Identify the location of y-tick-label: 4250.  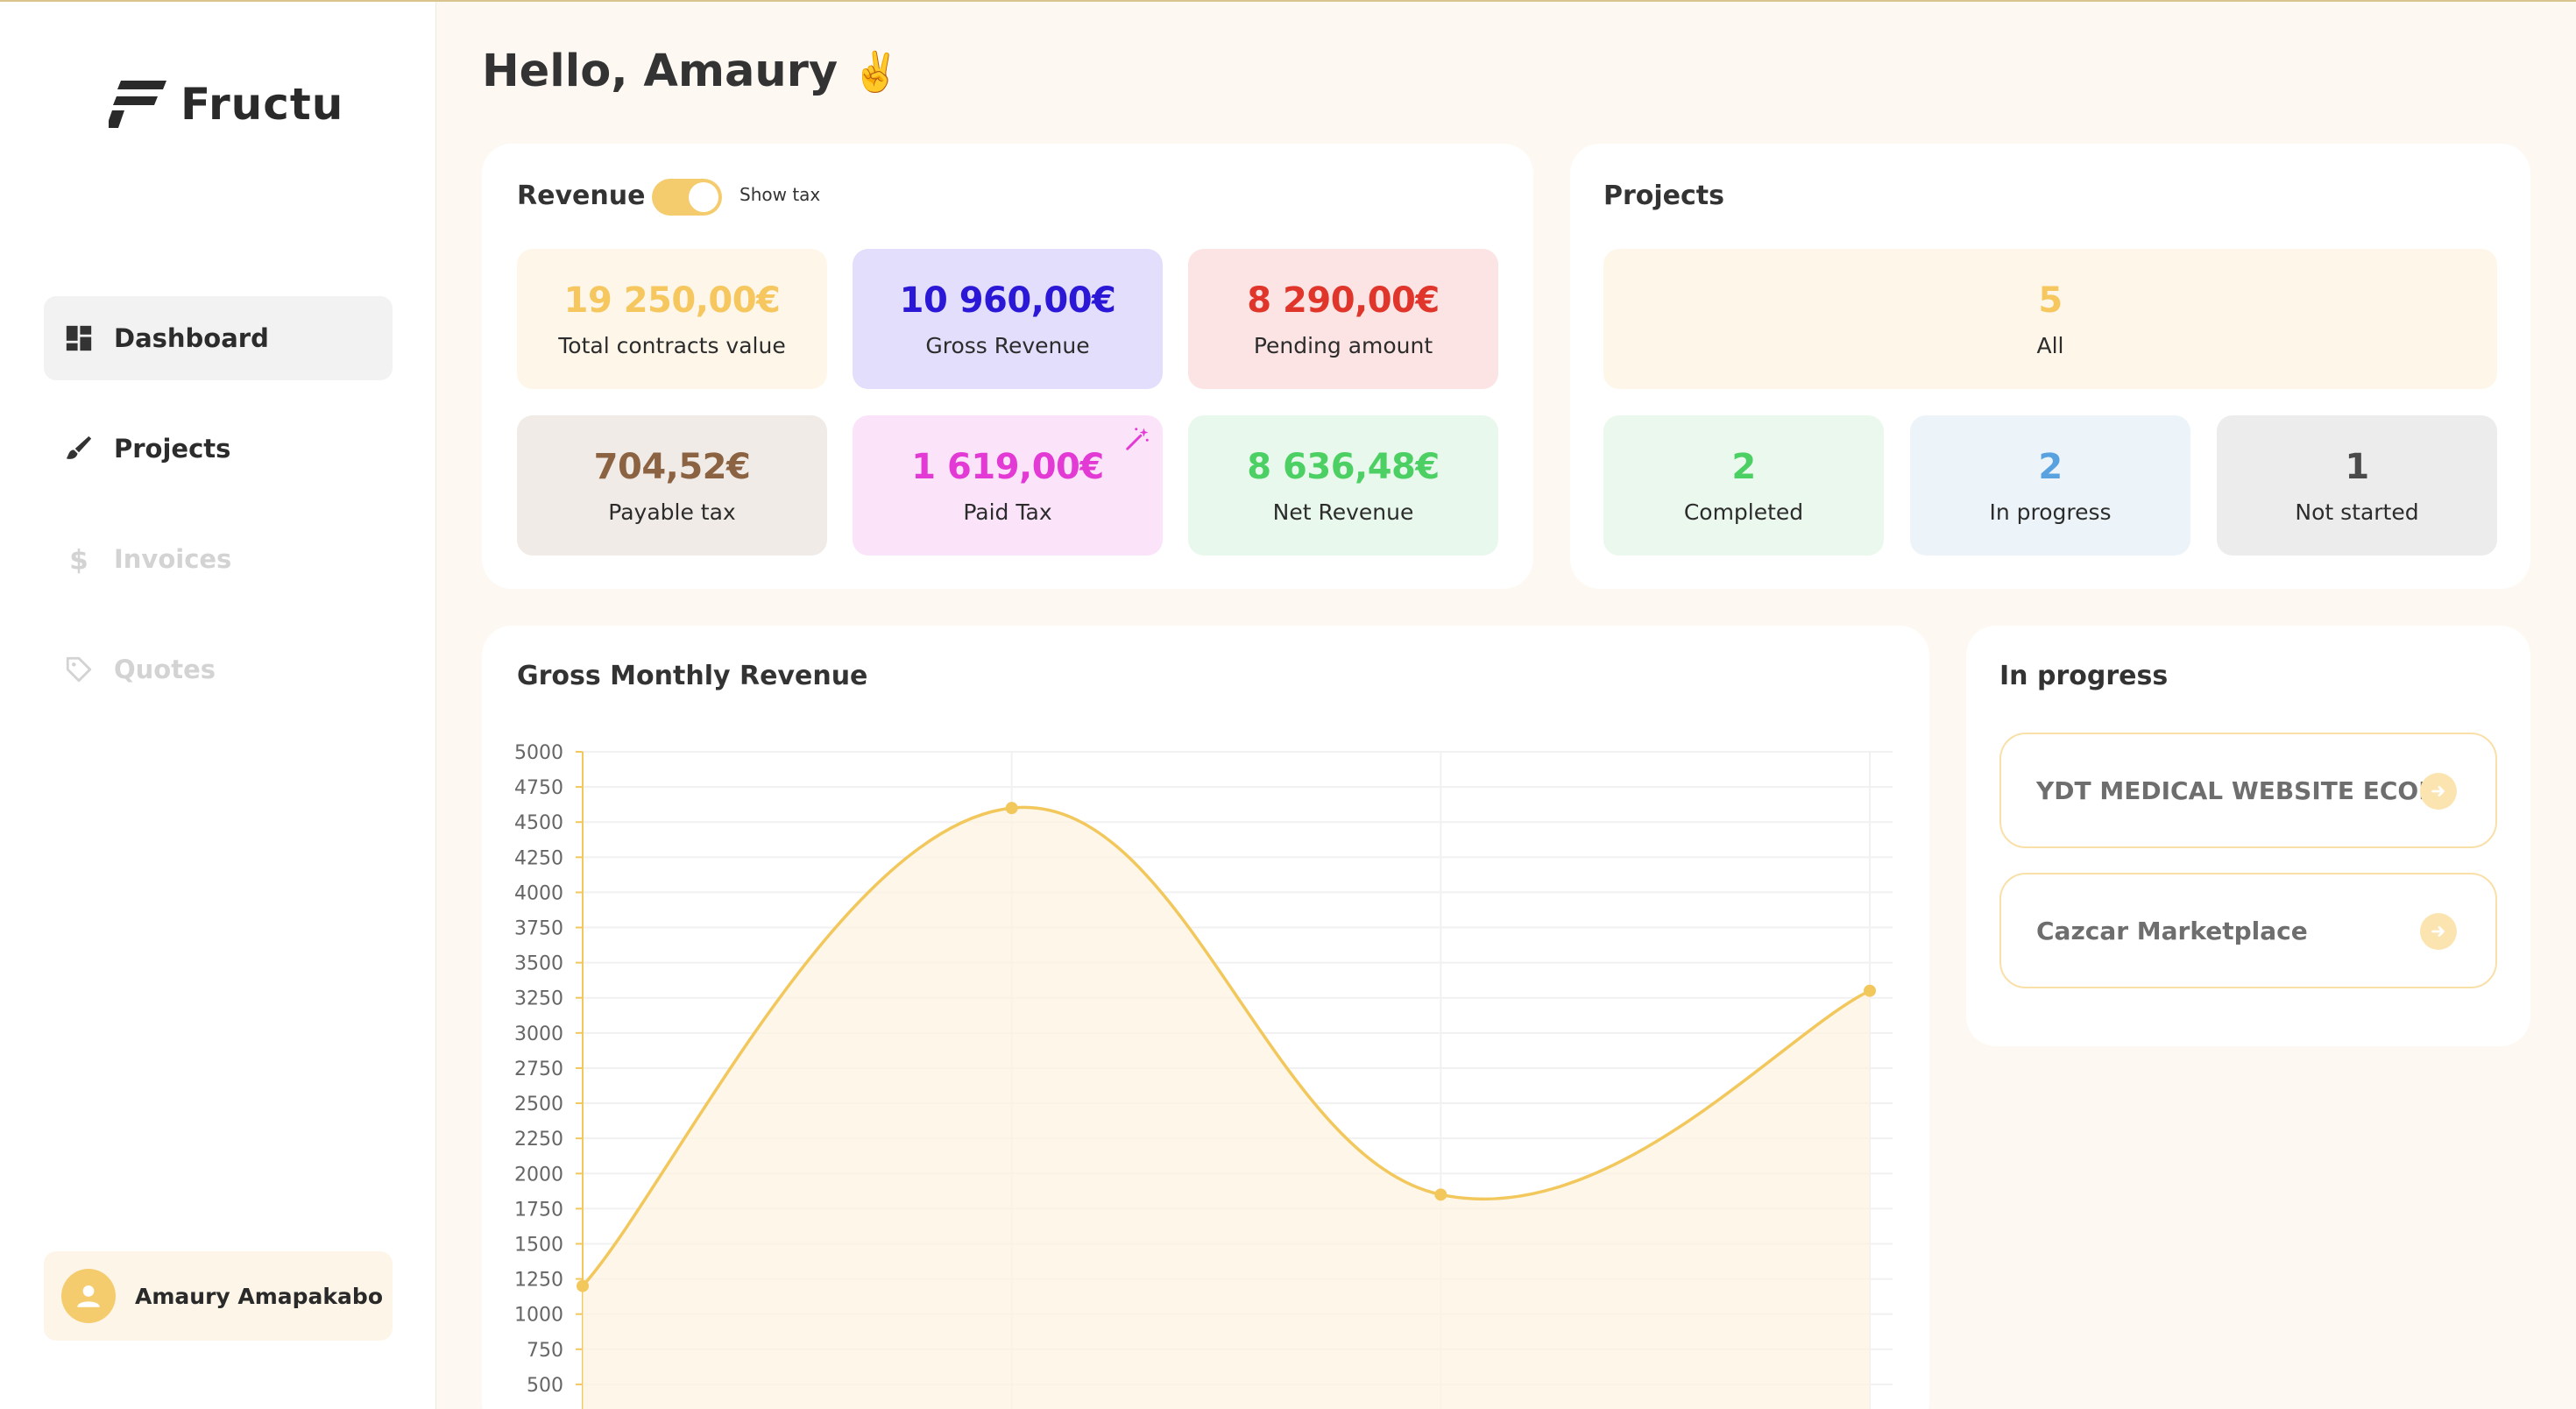
(538, 858).